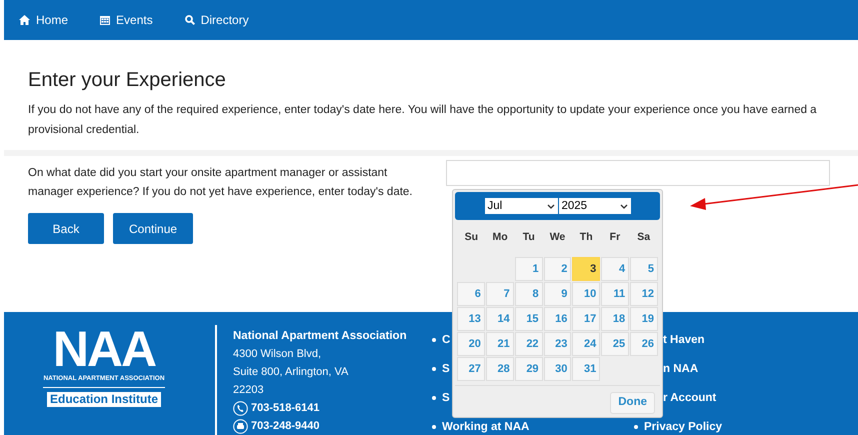 Image resolution: width=858 pixels, height=435 pixels. I want to click on phone-icon, so click(240, 408).